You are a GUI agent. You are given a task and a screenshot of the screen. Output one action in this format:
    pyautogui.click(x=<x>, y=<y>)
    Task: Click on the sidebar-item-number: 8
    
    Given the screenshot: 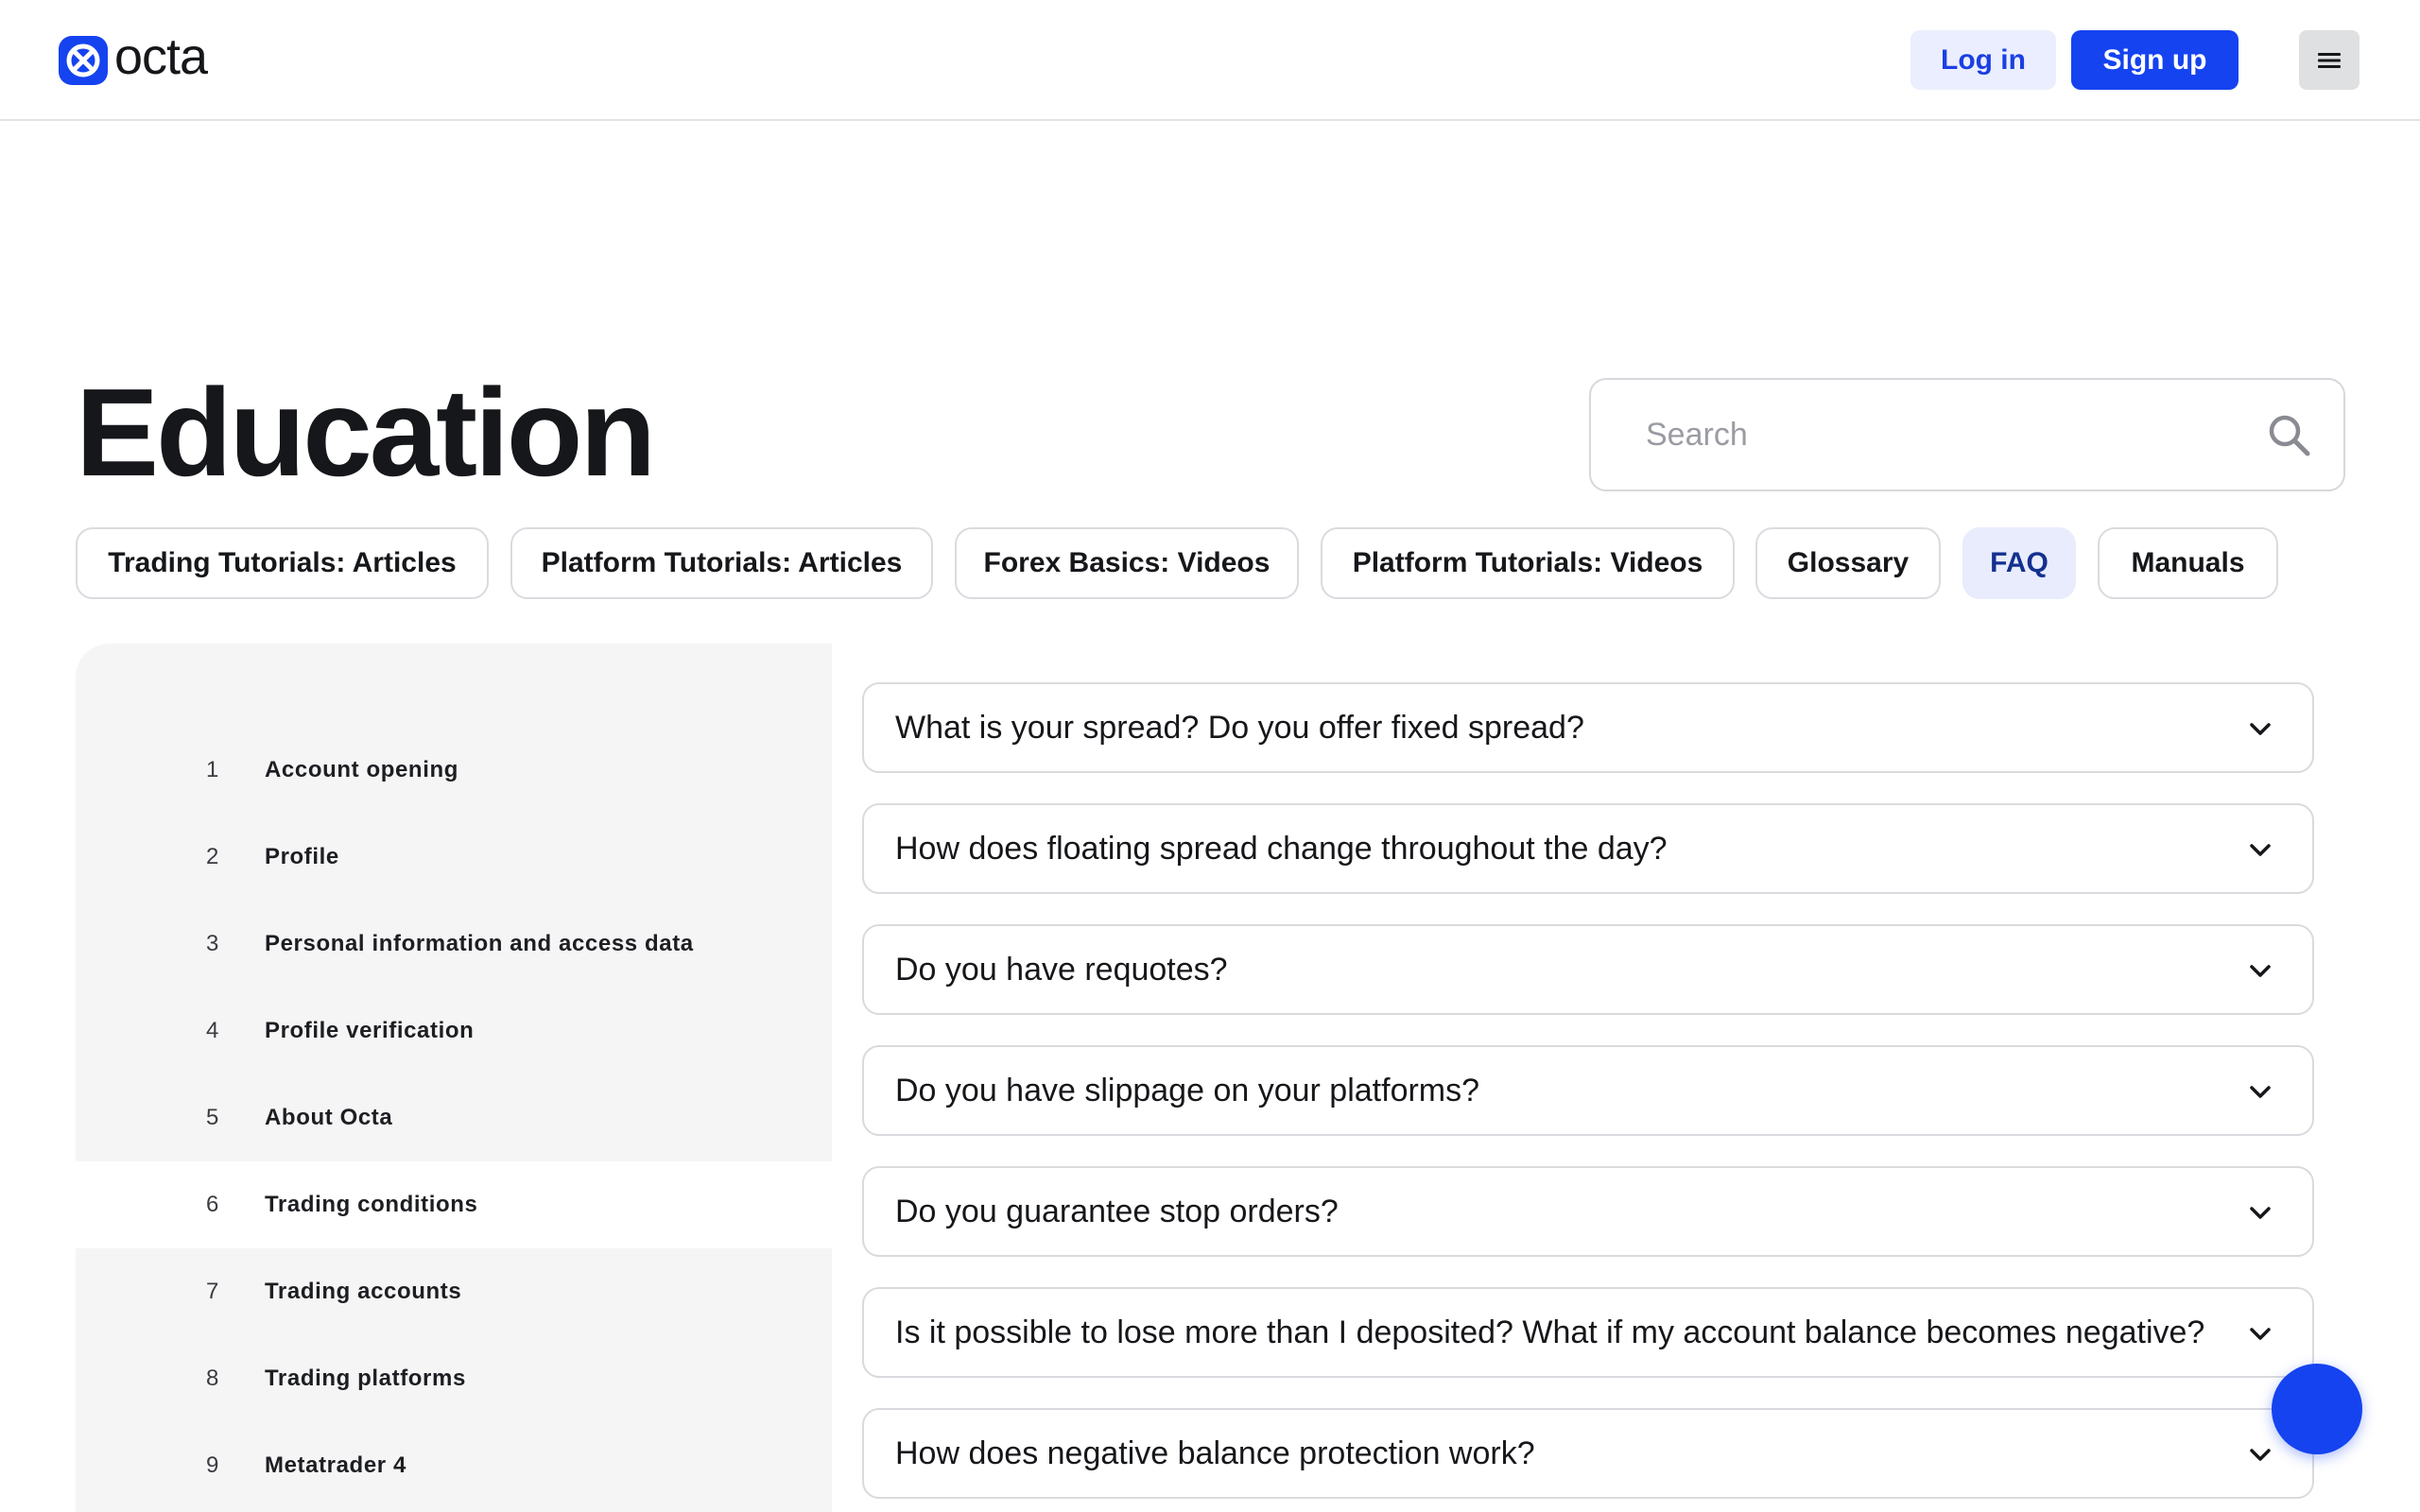 What is the action you would take?
    pyautogui.click(x=212, y=1378)
    